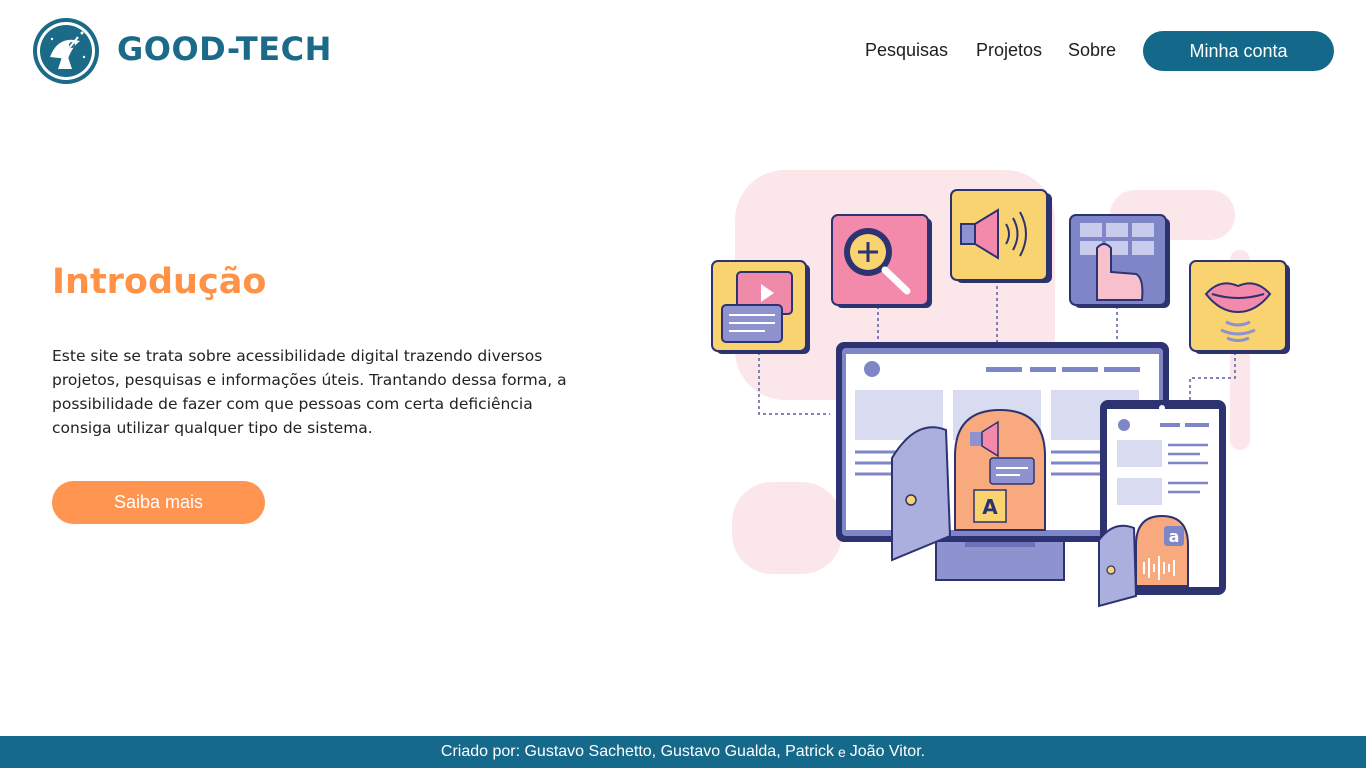 This screenshot has width=1366, height=768. What do you see at coordinates (906, 50) in the screenshot?
I see `nav-link-pesquisas: Pesquisas` at bounding box center [906, 50].